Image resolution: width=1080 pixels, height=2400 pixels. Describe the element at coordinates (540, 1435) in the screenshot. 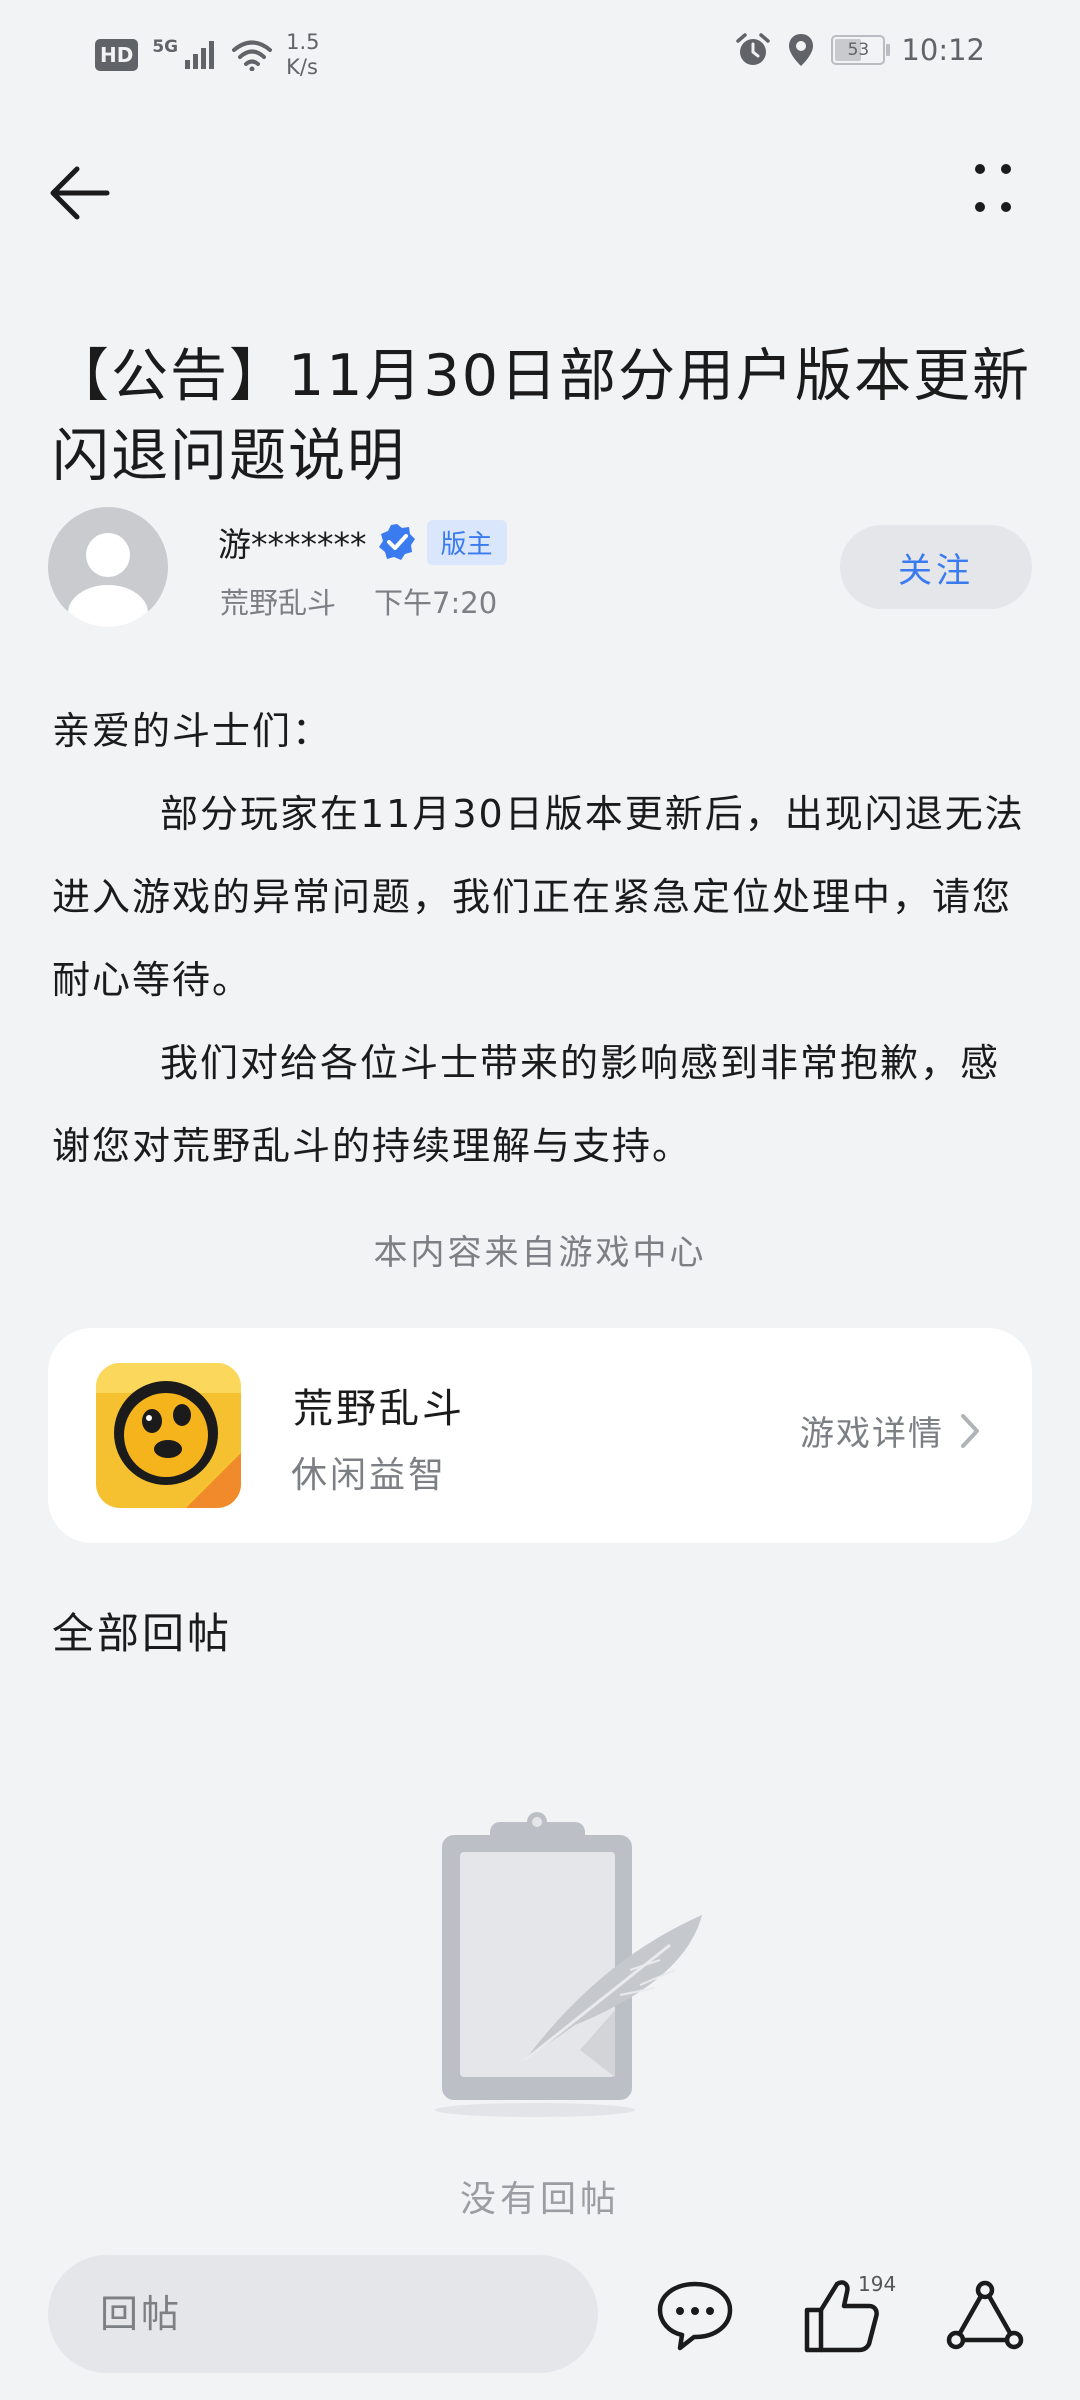

I see `game-card: 荒野乱斗 休闲益智 游戏详情` at that location.